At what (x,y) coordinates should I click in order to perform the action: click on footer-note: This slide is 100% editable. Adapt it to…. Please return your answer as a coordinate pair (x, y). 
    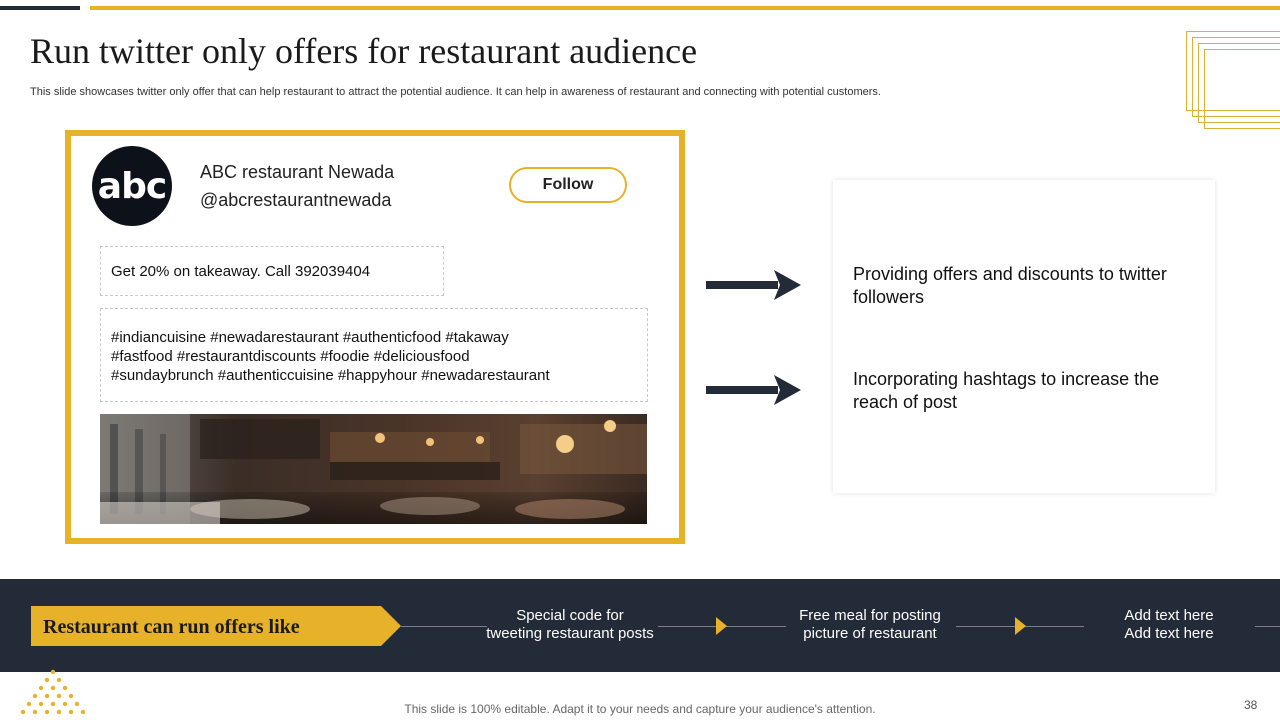
    Looking at the image, I should click on (640, 709).